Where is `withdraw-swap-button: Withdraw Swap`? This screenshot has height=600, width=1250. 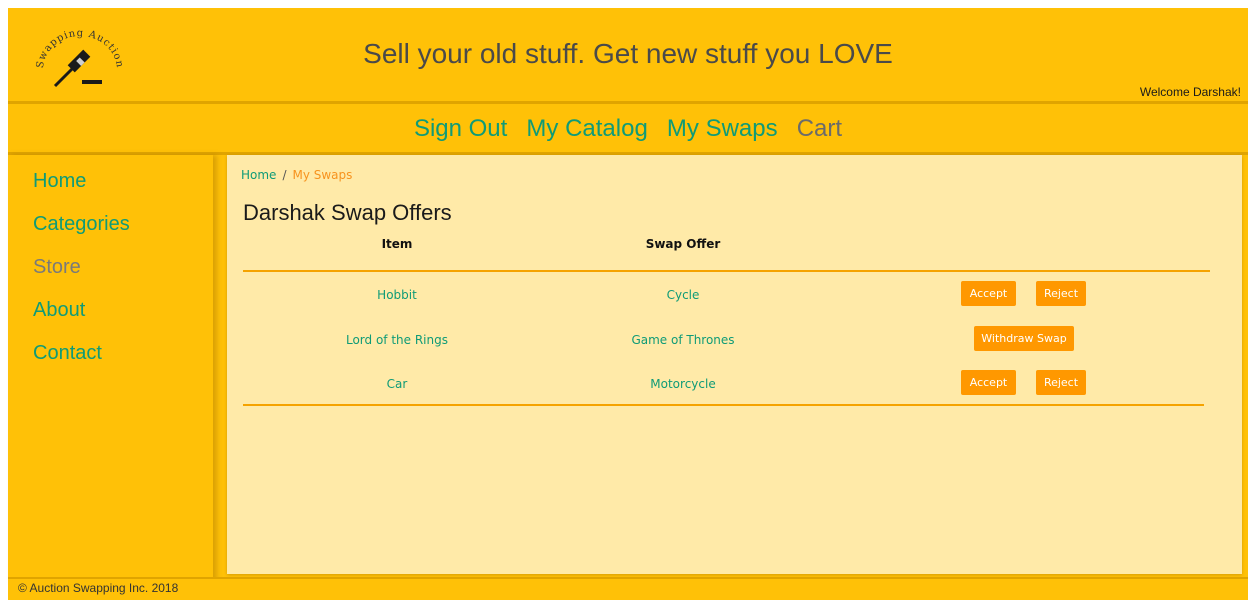 withdraw-swap-button: Withdraw Swap is located at coordinates (1024, 338).